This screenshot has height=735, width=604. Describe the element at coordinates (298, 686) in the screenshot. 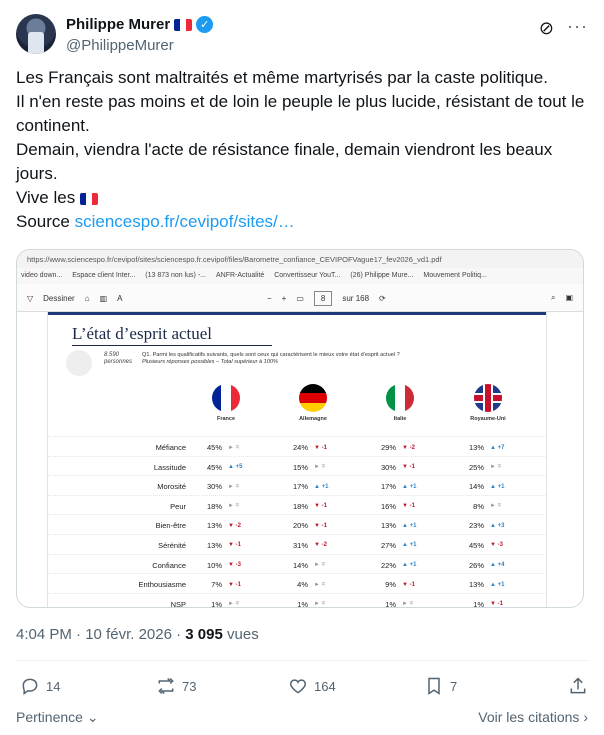

I see `heart-icon` at that location.